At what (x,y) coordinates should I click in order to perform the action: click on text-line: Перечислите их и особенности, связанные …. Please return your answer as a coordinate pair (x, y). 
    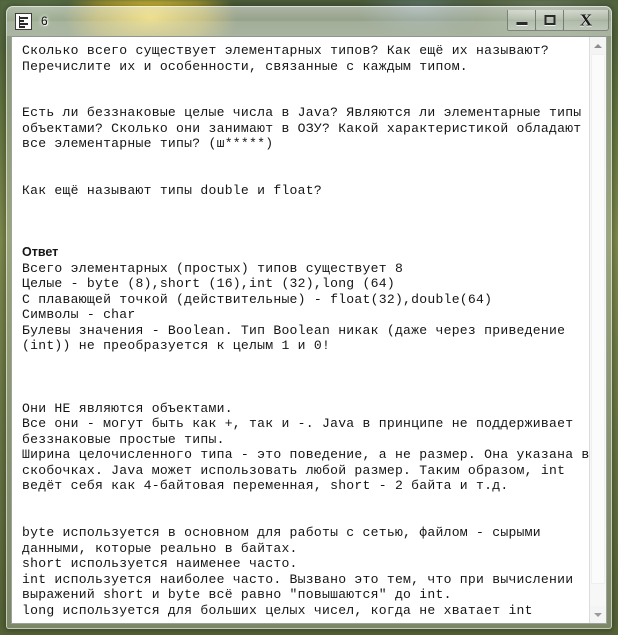
    Looking at the image, I should click on (245, 66).